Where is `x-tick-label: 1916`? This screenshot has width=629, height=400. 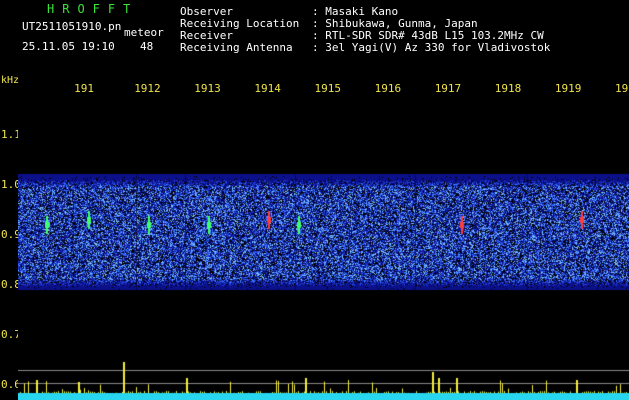 x-tick-label: 1916 is located at coordinates (388, 88).